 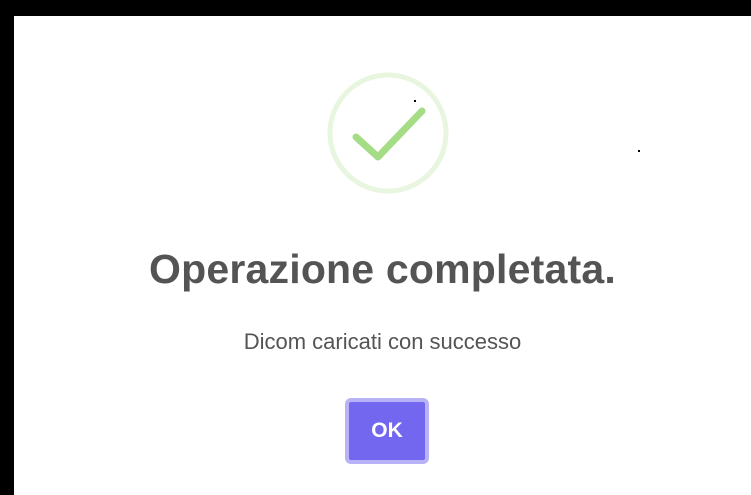 What do you see at coordinates (382, 269) in the screenshot?
I see `dialog-title: Operazione completata.` at bounding box center [382, 269].